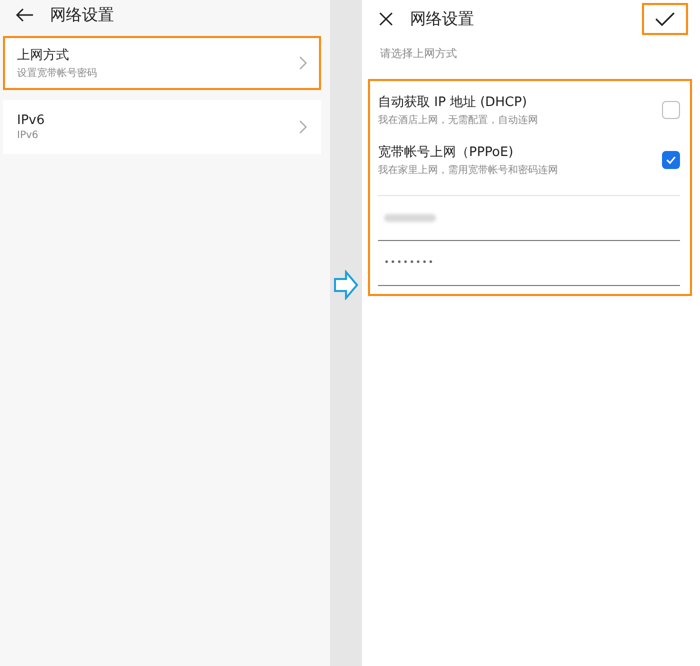  I want to click on right-arrow-icon, so click(346, 285).